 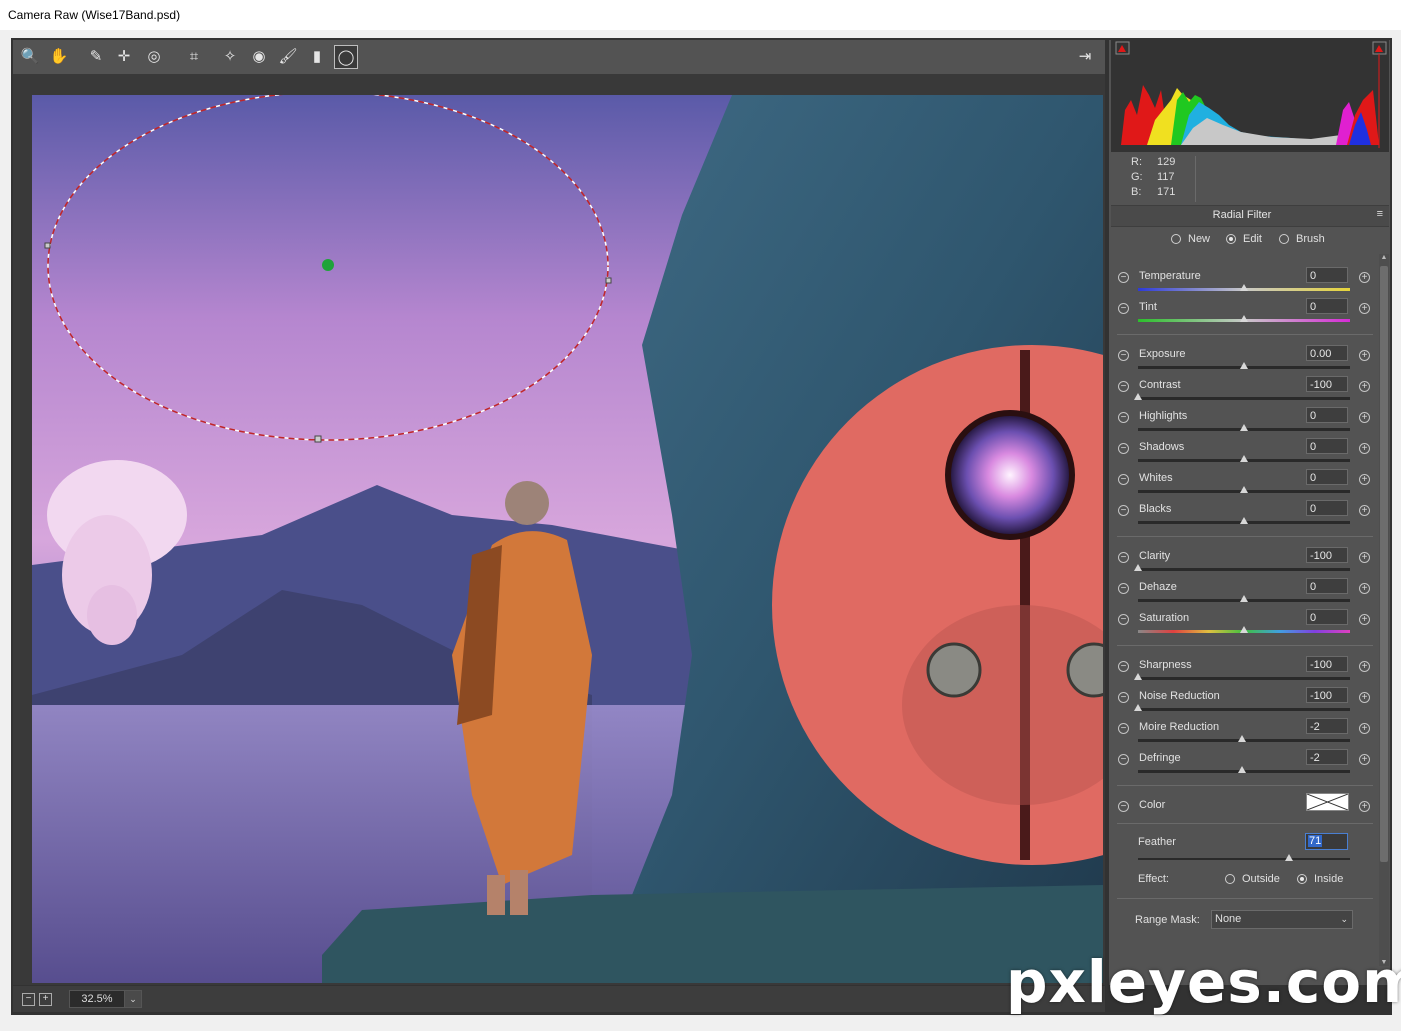 What do you see at coordinates (28, 999) in the screenshot?
I see `zoom-out-button: −` at bounding box center [28, 999].